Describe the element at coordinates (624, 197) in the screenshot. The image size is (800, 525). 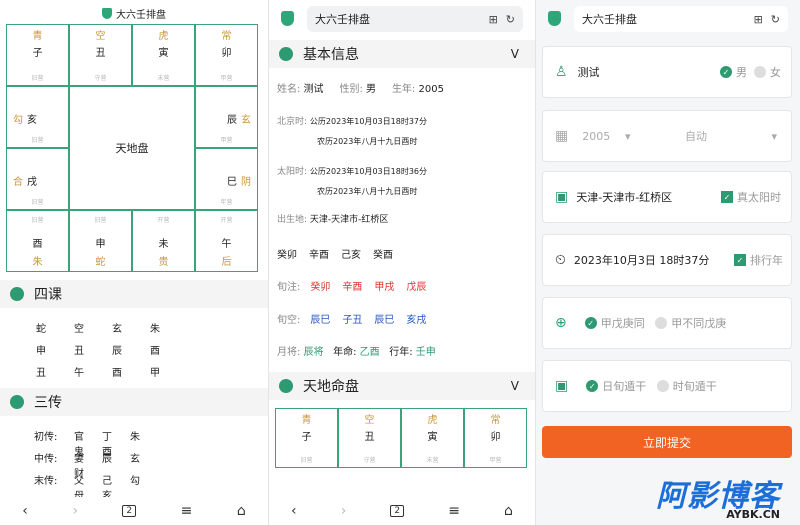
I see `place-input: 天津-天津市-红桥区` at that location.